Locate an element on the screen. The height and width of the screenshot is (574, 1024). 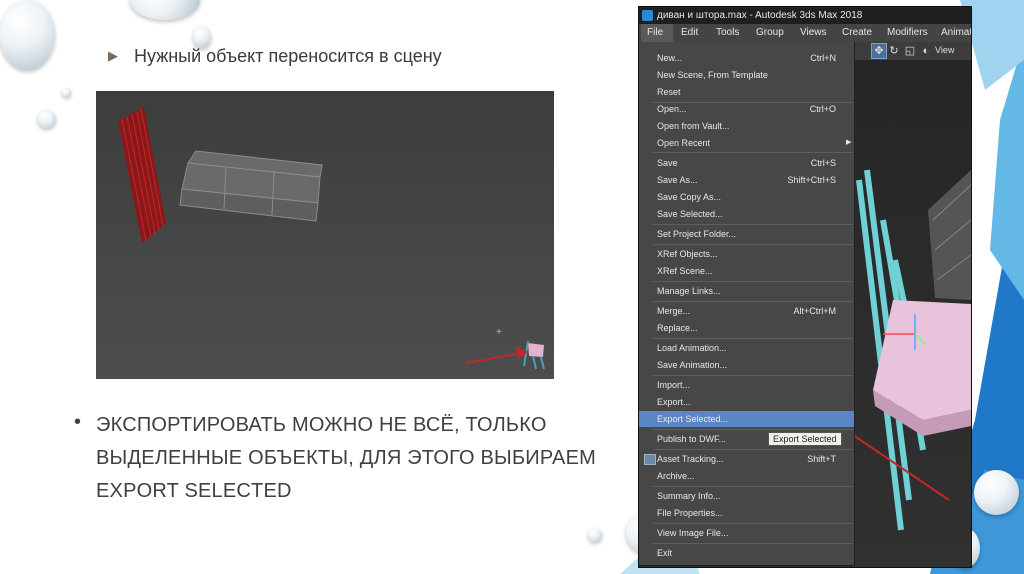
scene-viewport is located at coordinates (911, 313).